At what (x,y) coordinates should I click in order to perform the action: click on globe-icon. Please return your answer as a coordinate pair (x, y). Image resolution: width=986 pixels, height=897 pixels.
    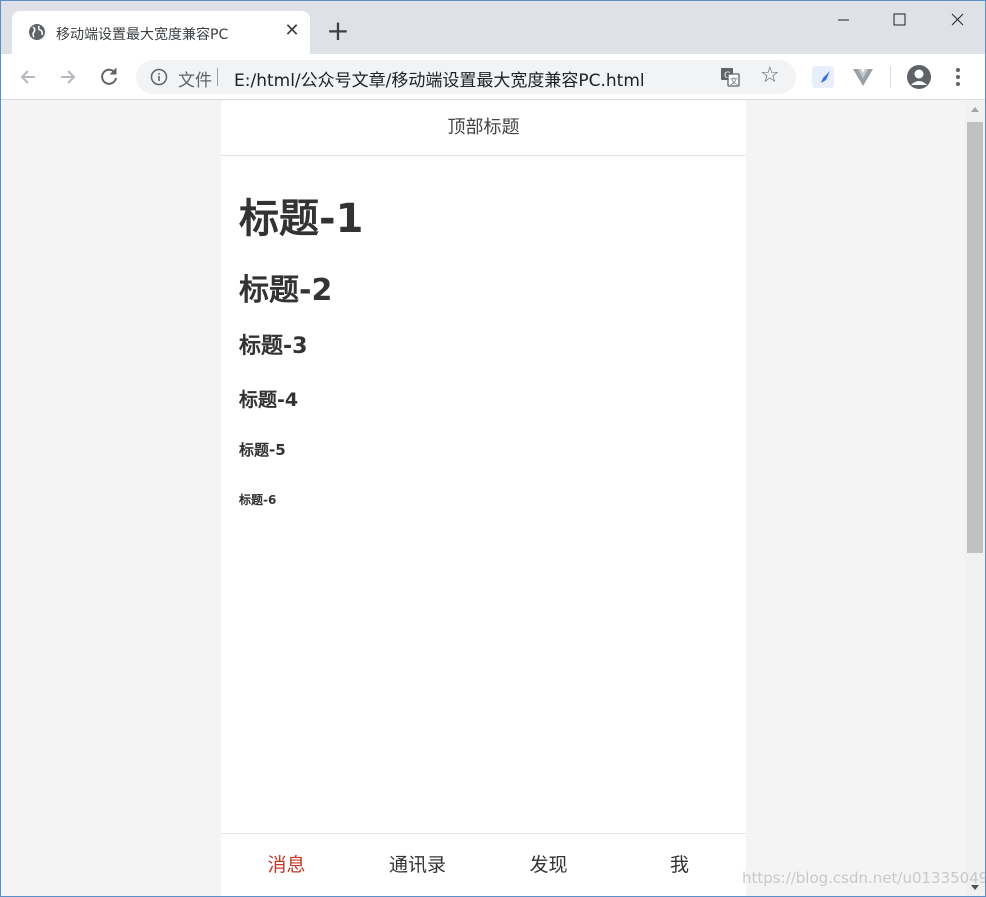
    Looking at the image, I should click on (37, 32).